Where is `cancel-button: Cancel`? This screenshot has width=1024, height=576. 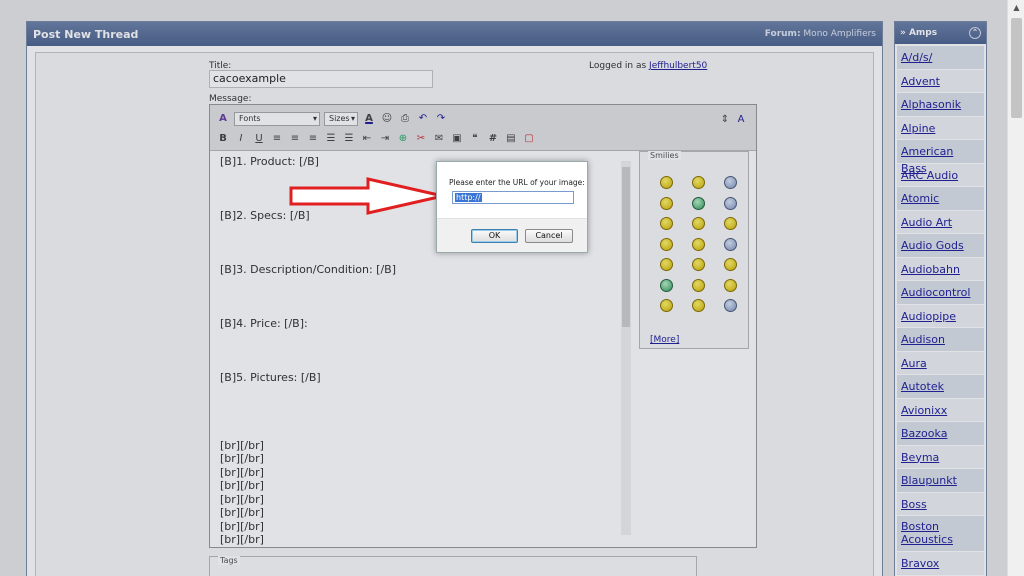 cancel-button: Cancel is located at coordinates (549, 236).